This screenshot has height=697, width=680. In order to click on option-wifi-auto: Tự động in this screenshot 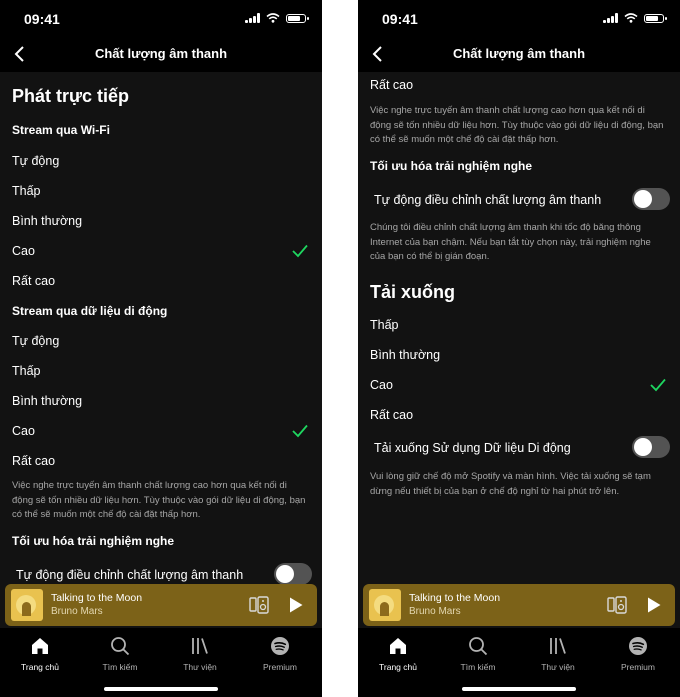, I will do `click(35, 161)`.